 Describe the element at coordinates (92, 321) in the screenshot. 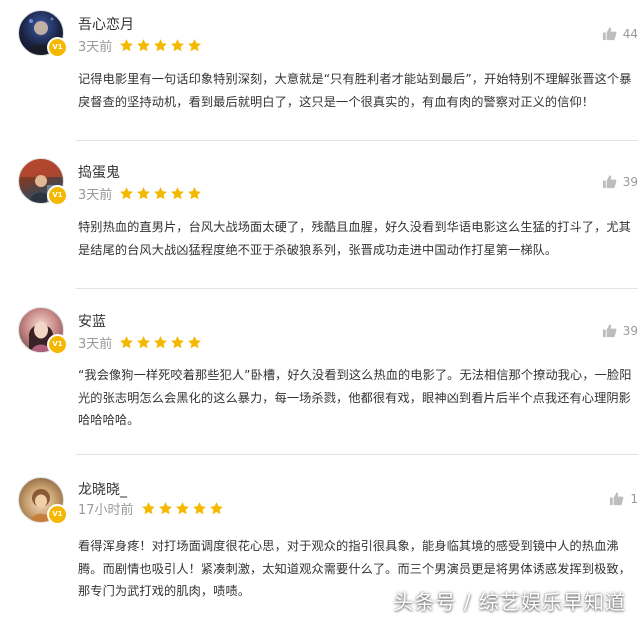

I see `username: 安蓝` at that location.